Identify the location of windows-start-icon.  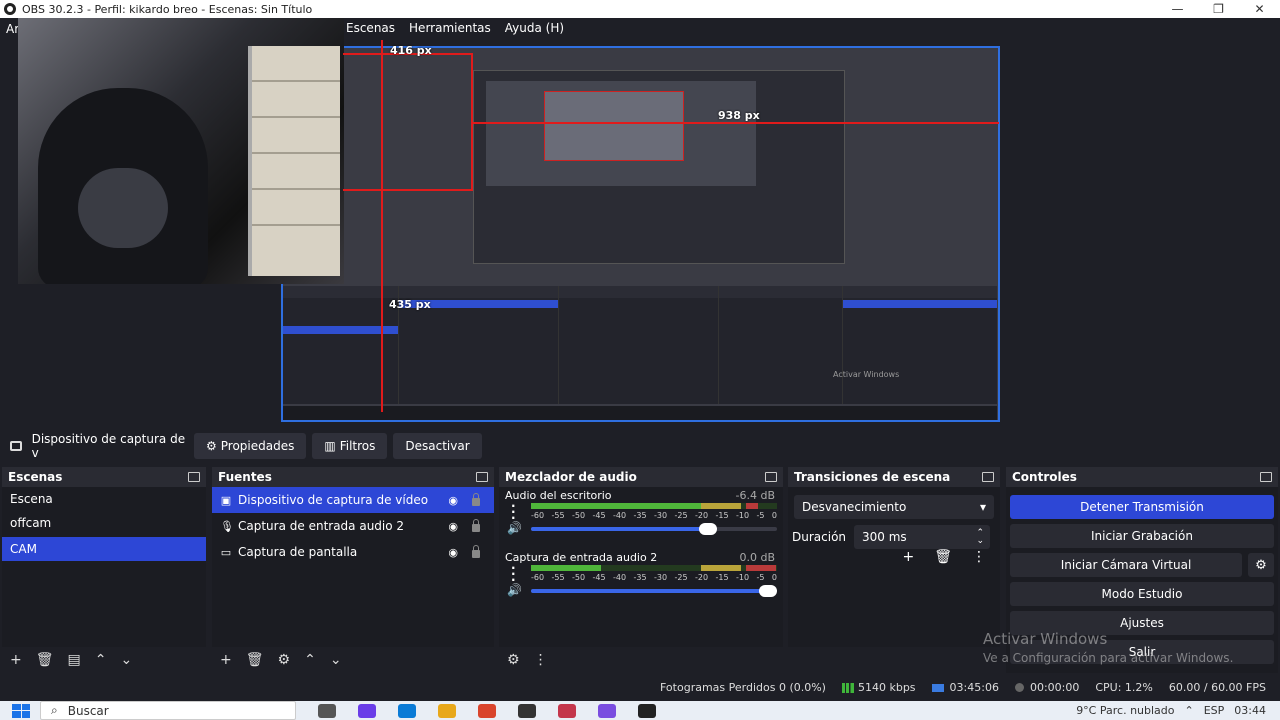
(21, 710).